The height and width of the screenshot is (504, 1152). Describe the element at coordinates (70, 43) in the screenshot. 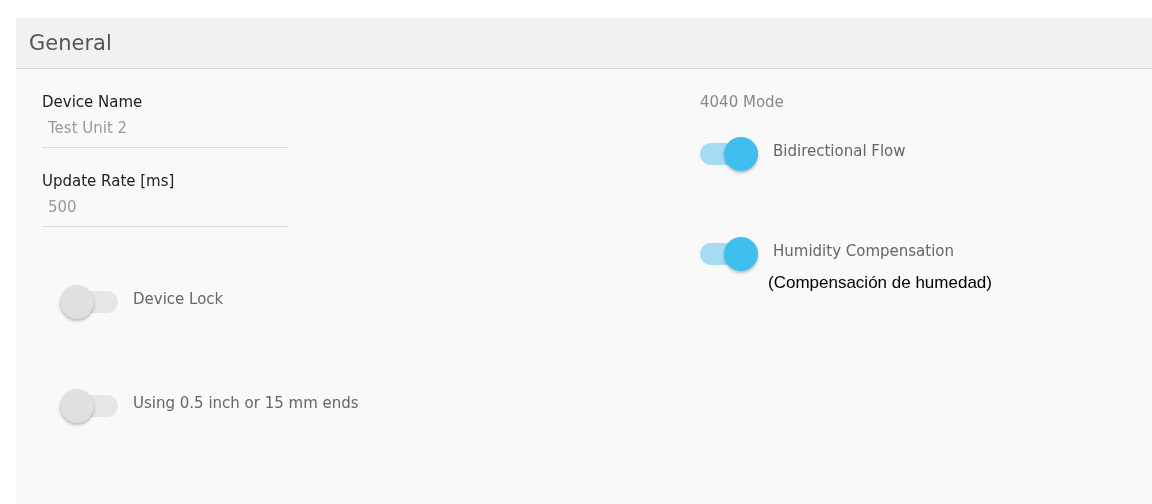

I see `section-title: General` at that location.